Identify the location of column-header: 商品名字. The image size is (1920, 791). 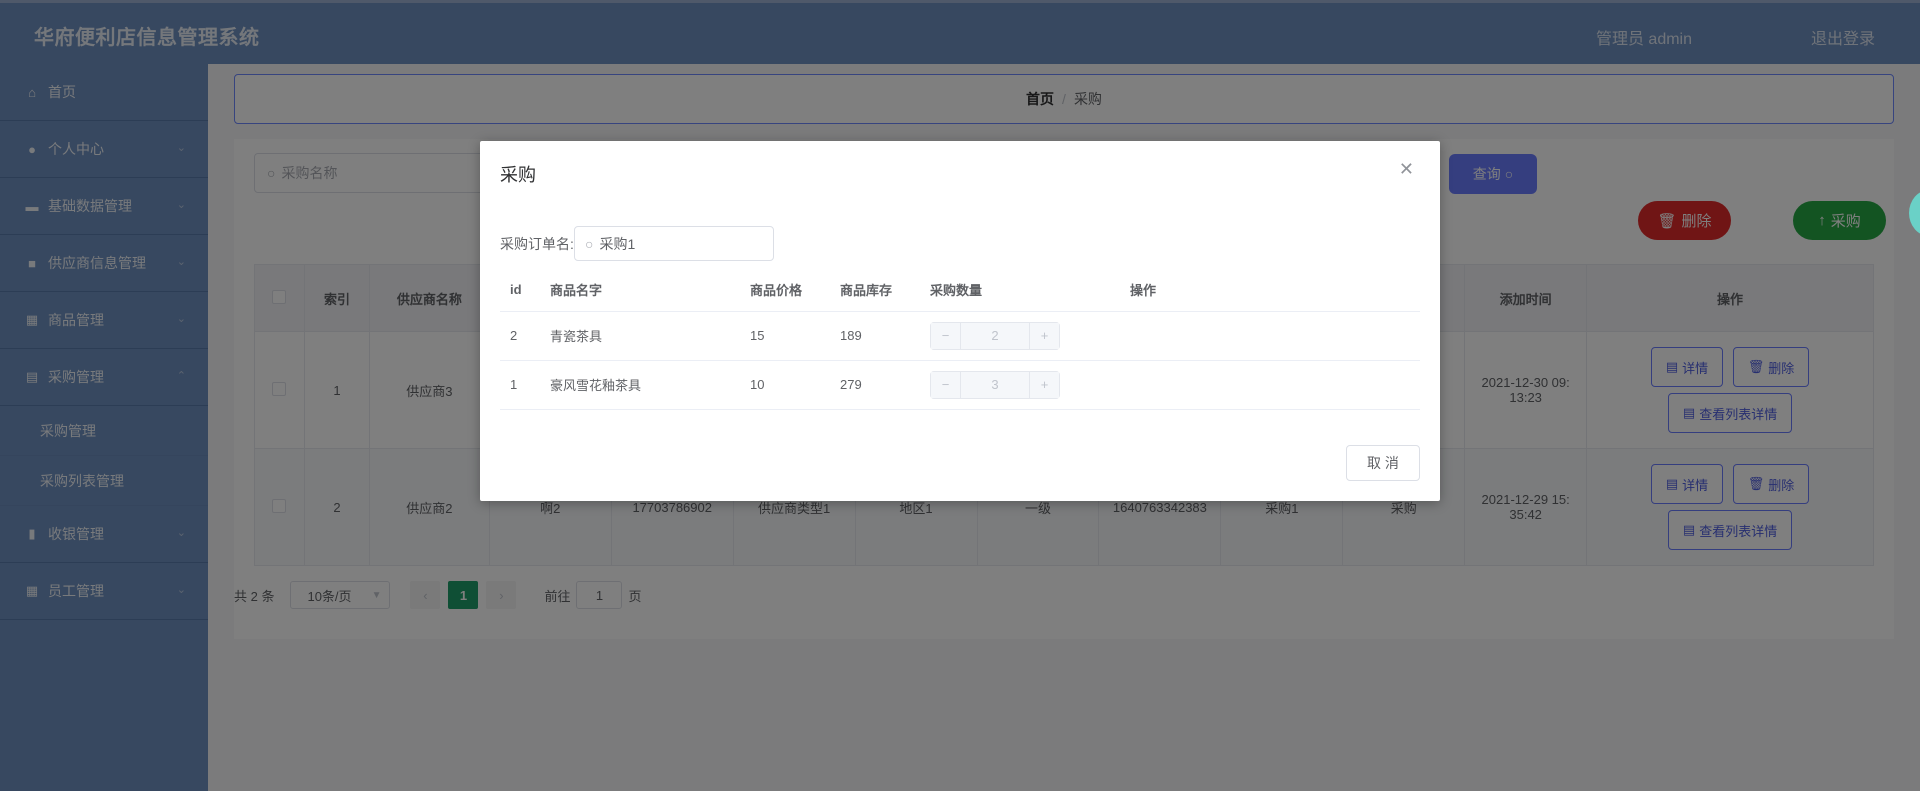
(640, 290).